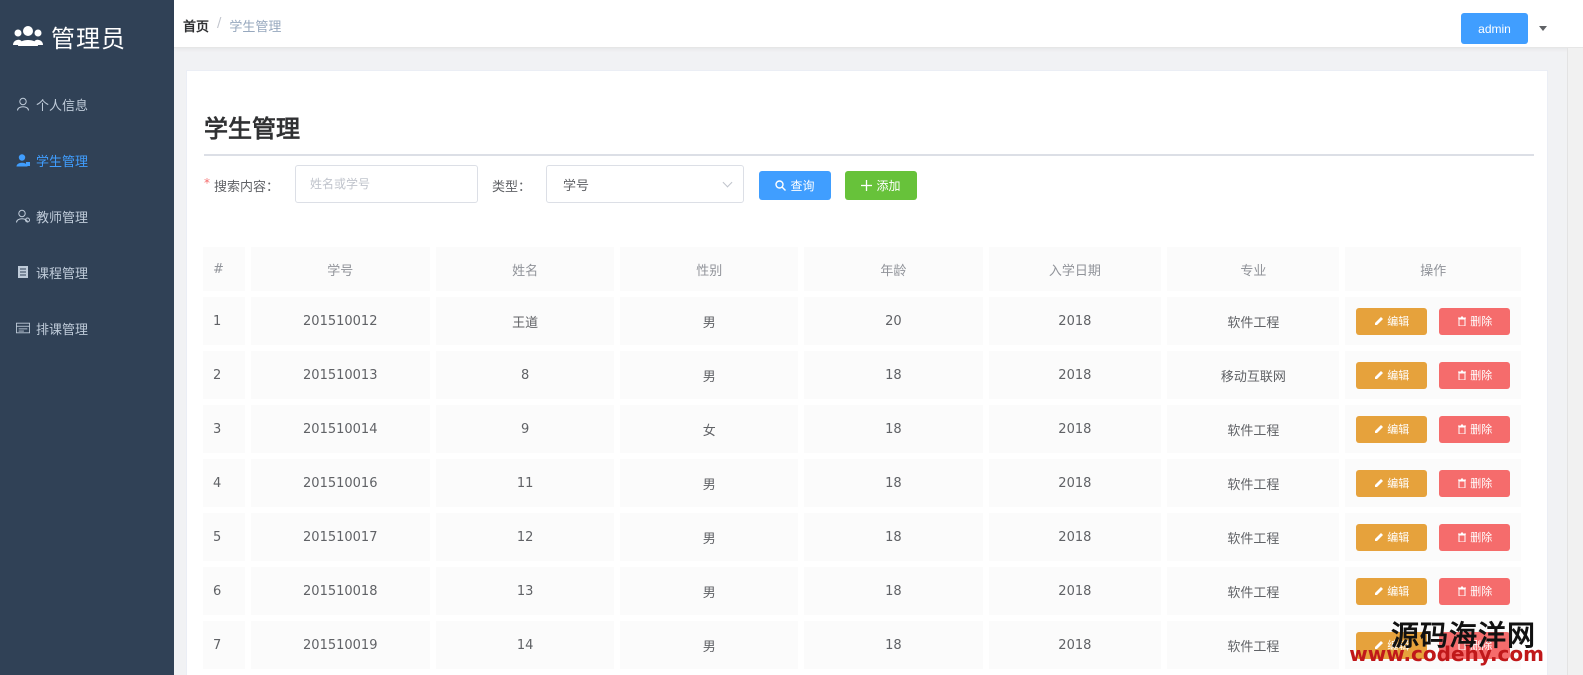 The width and height of the screenshot is (1583, 675). Describe the element at coordinates (87, 36) in the screenshot. I see `brand: 管理员` at that location.